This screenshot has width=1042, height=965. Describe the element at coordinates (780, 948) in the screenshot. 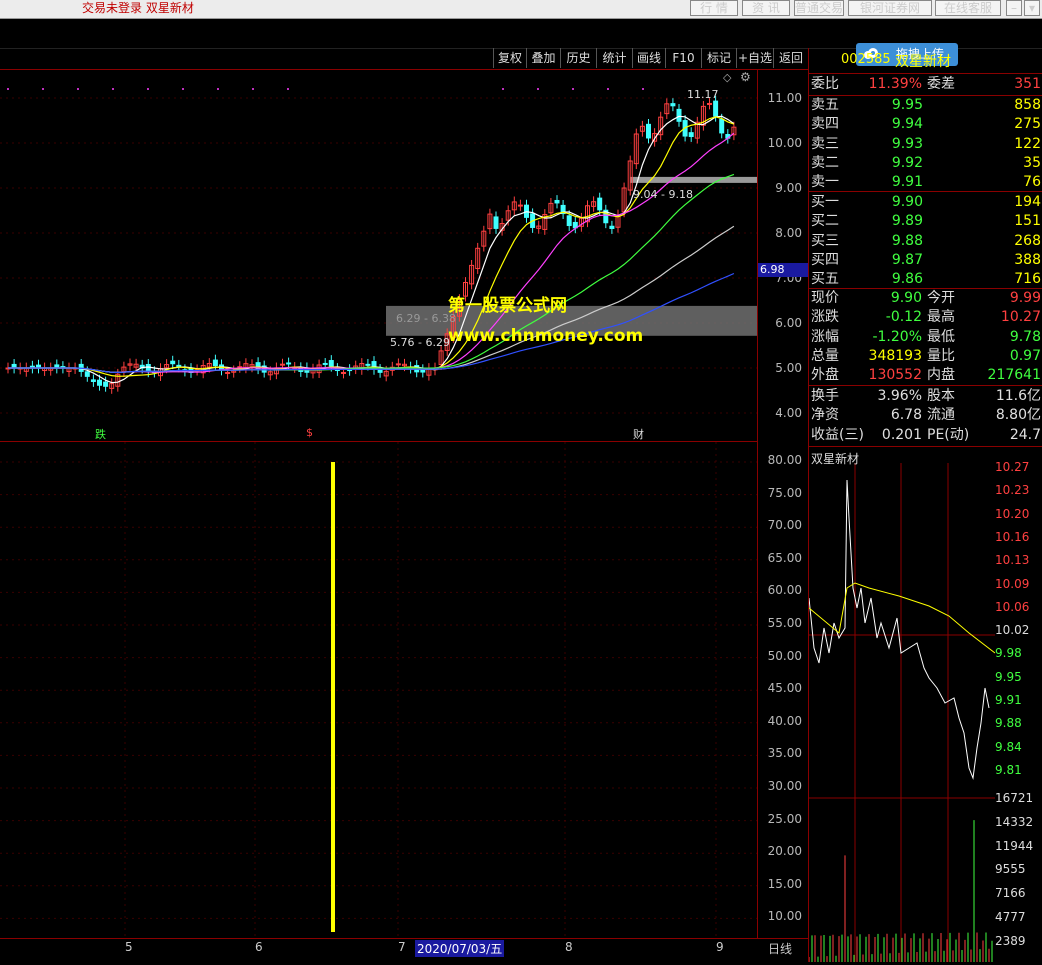

I see `period-selector: 日线` at that location.